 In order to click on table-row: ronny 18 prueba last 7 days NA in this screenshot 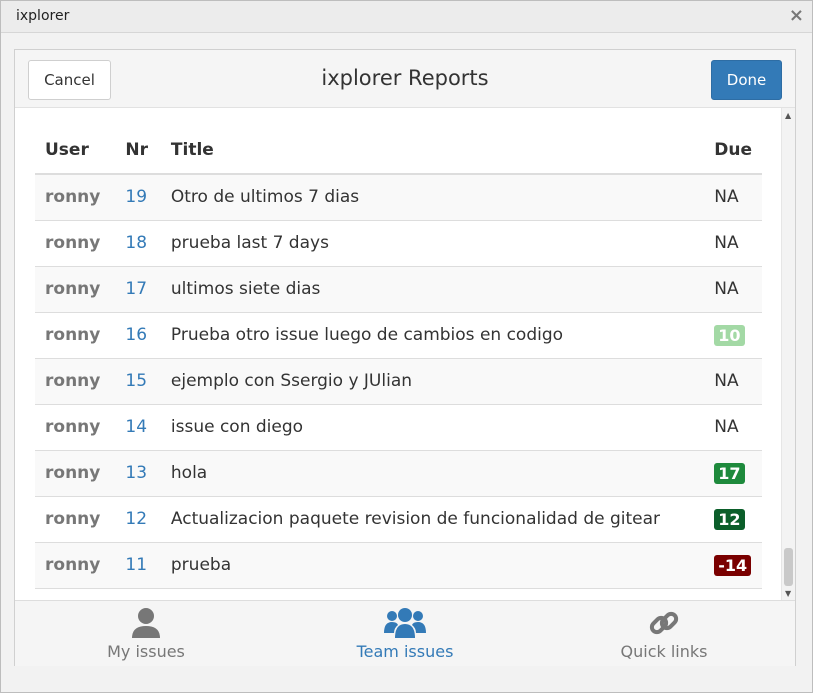, I will do `click(398, 243)`.